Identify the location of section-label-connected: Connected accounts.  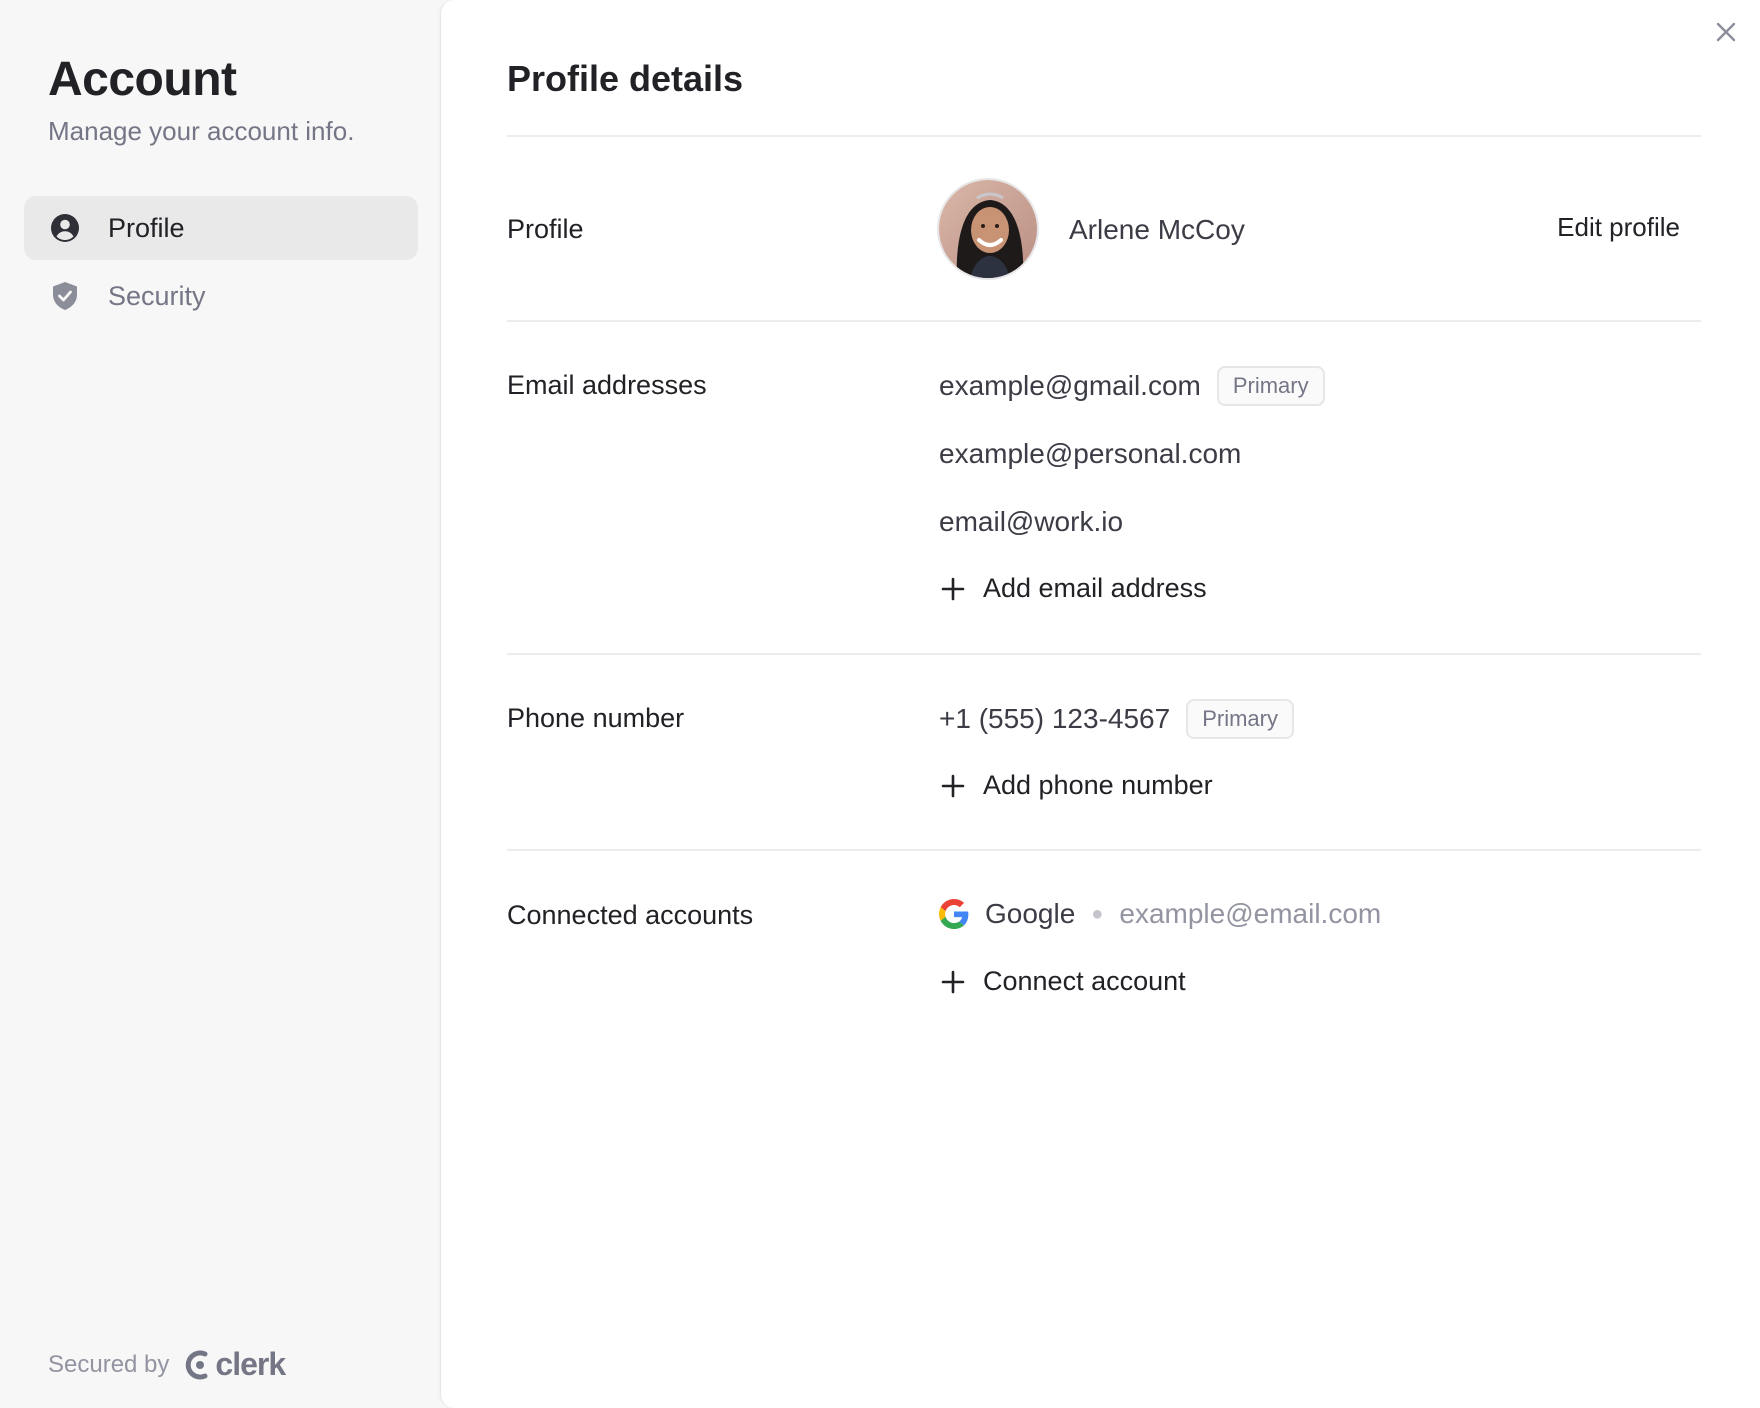
(630, 915).